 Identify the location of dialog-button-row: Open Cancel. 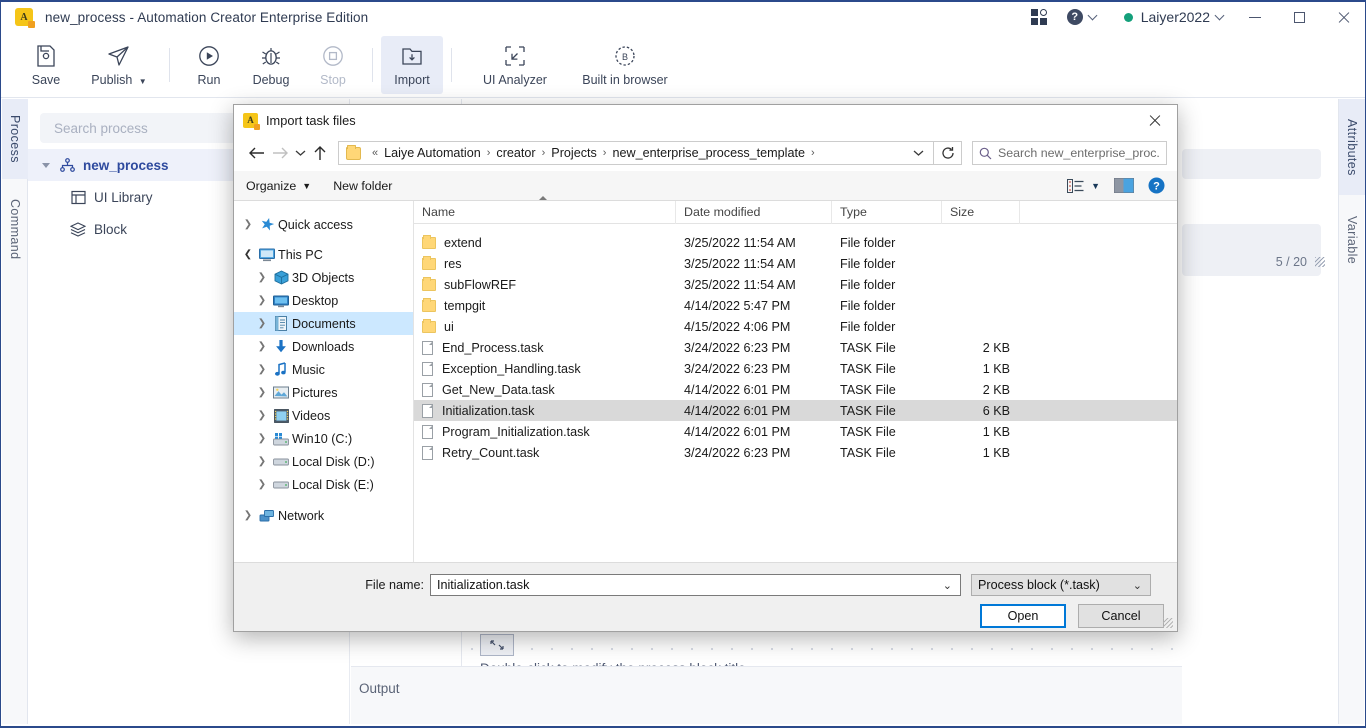
(1072, 616).